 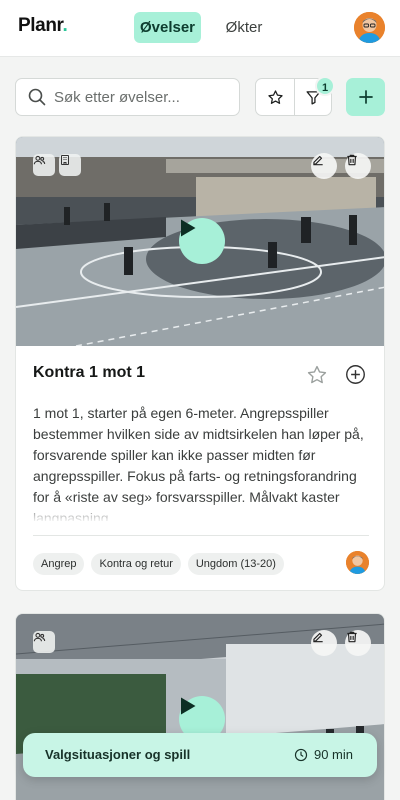 I want to click on tag-list: Angrep Kontra og retur Ungdom (13-20), so click(x=158, y=564).